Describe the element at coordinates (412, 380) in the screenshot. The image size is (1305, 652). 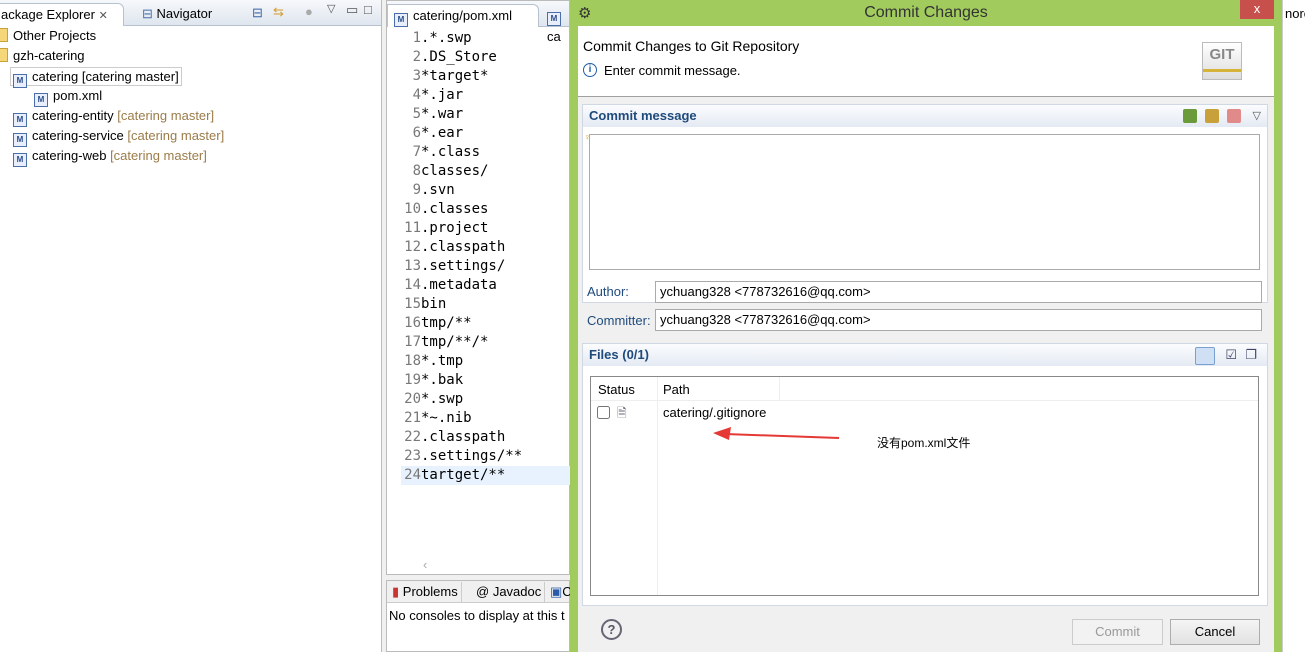
I see `line-number: 19` at that location.